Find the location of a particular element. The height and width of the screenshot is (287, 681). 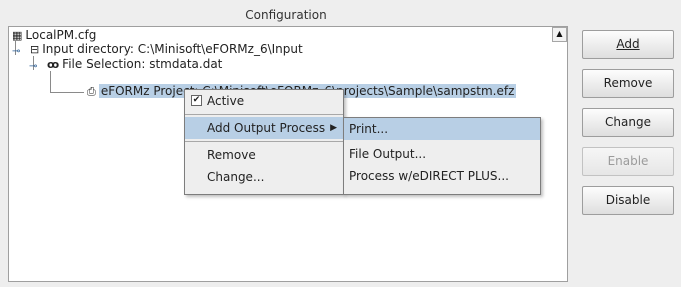

binoculars-icon: ꝏ is located at coordinates (53, 64).